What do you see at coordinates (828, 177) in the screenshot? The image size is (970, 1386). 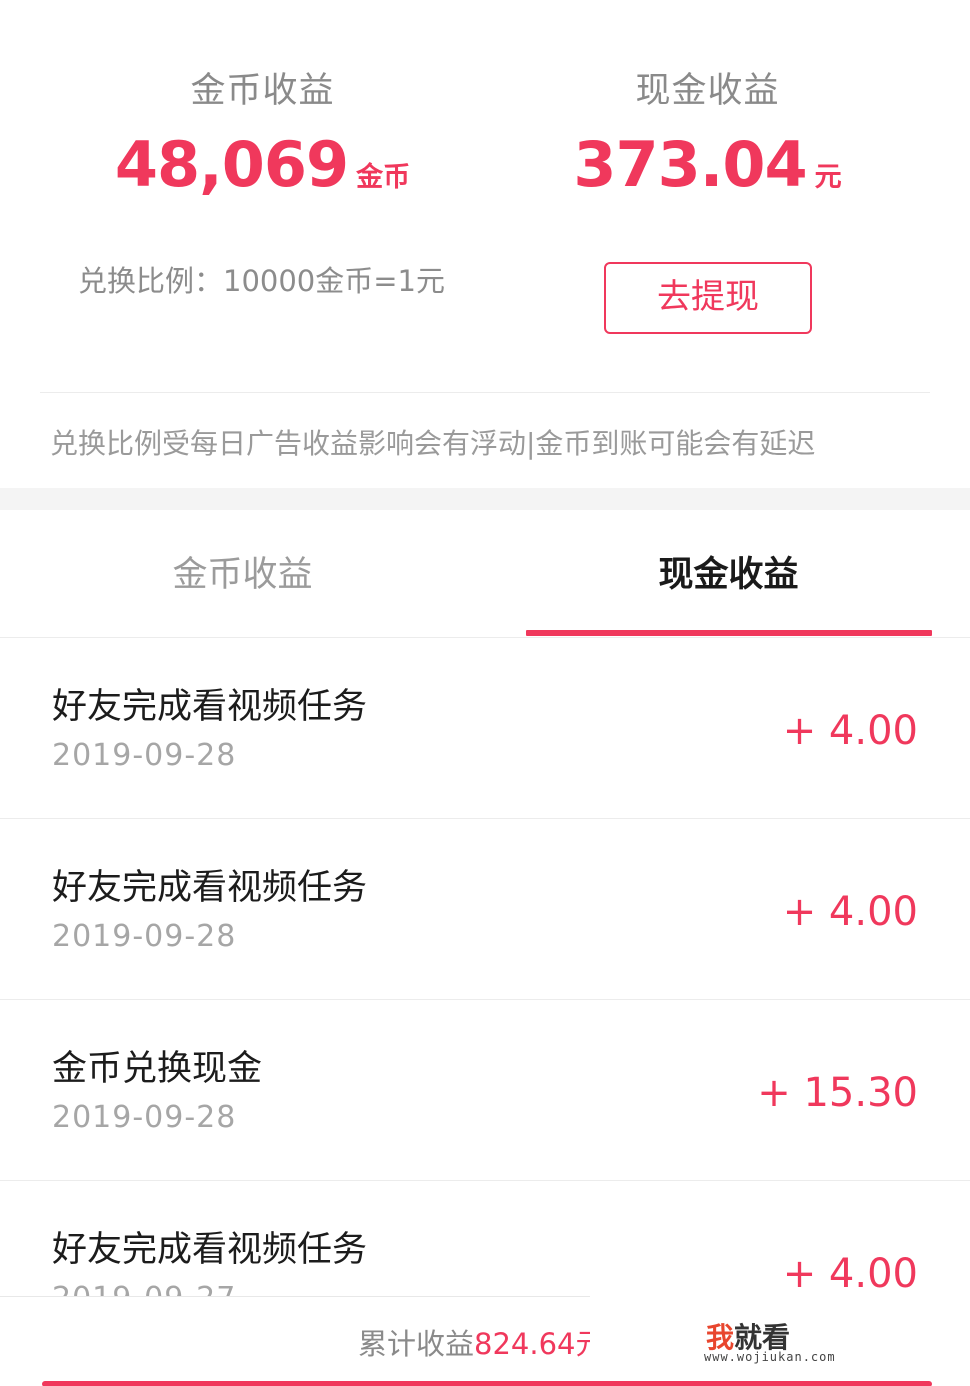 I see `cash-earnings-unit: 元` at bounding box center [828, 177].